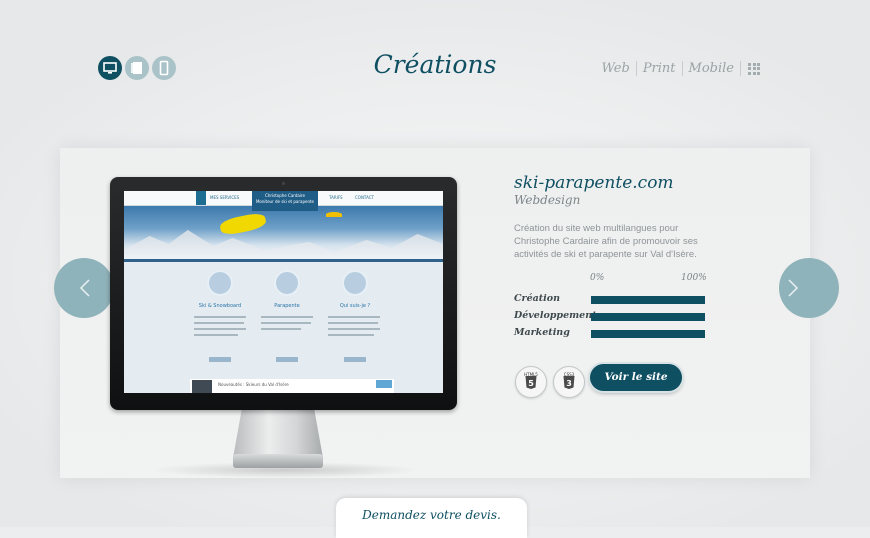  Describe the element at coordinates (336, 197) in the screenshot. I see `preview-nav-item: TARIFS` at that location.